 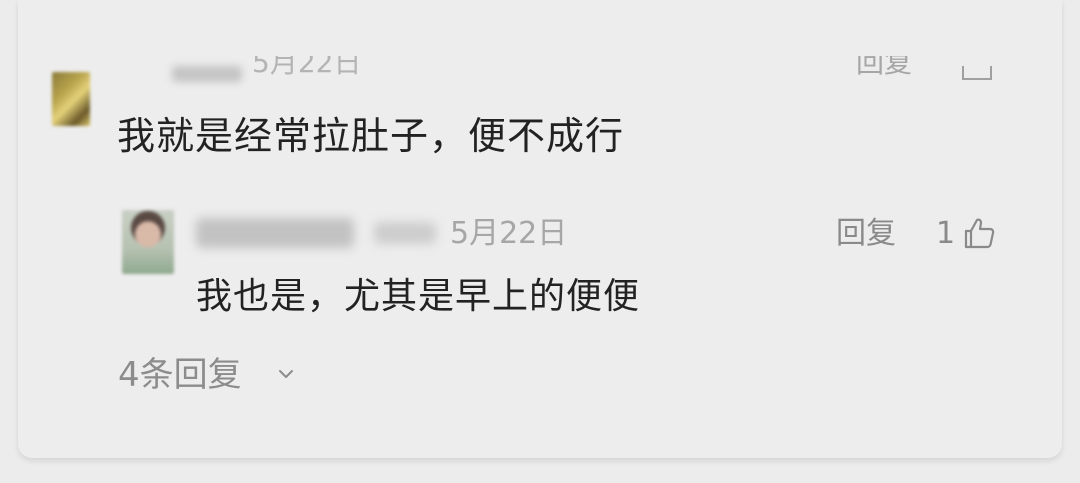 What do you see at coordinates (418, 296) in the screenshot?
I see `reply-text: 我也是，尤其是早上的便便` at bounding box center [418, 296].